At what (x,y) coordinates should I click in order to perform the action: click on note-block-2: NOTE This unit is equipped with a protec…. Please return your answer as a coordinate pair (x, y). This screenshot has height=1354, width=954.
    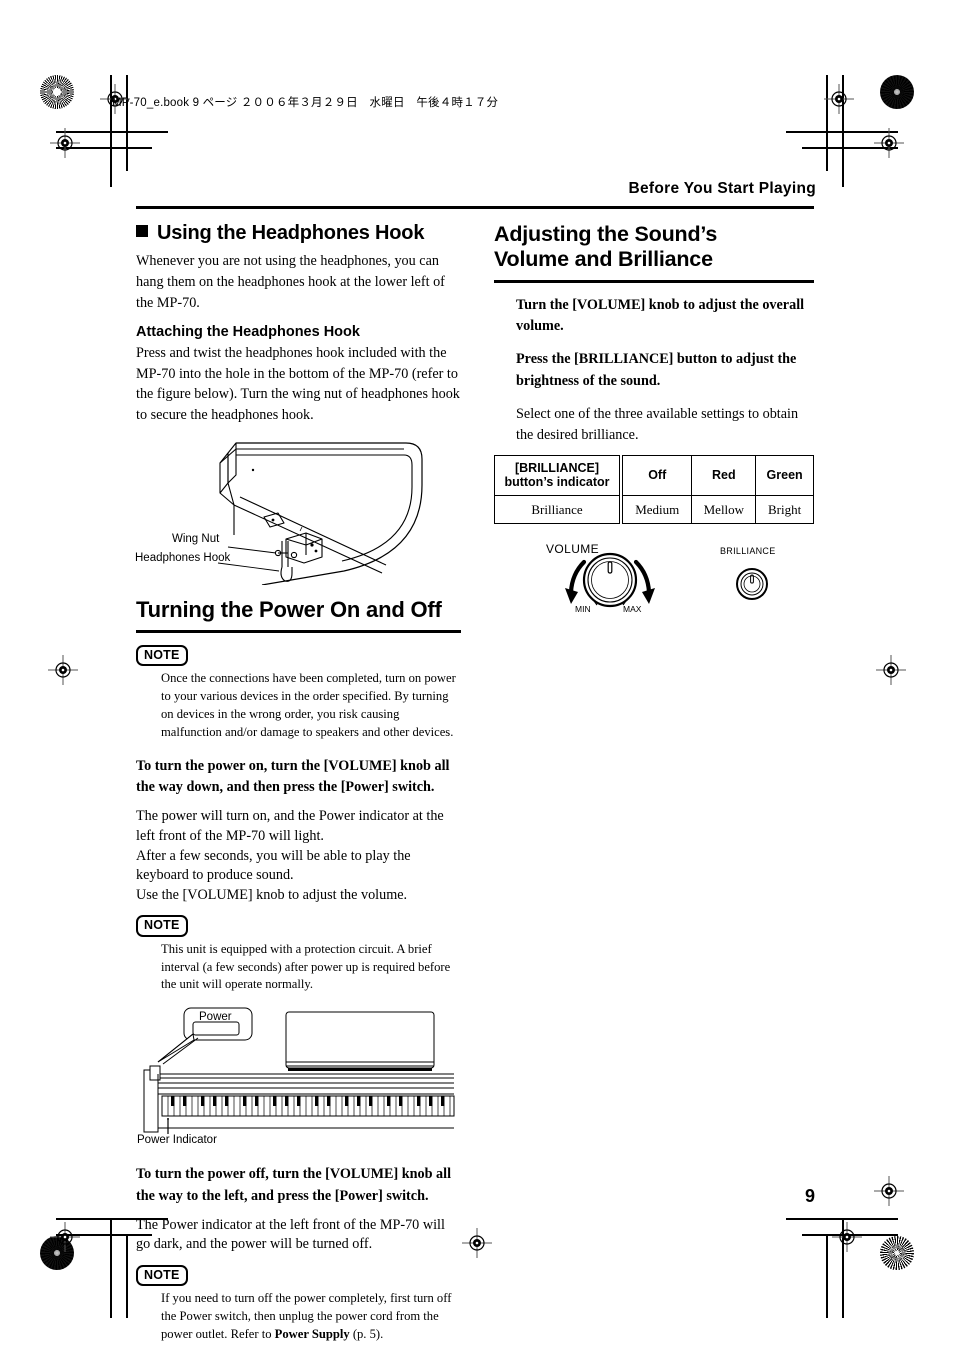
    Looking at the image, I should click on (298, 954).